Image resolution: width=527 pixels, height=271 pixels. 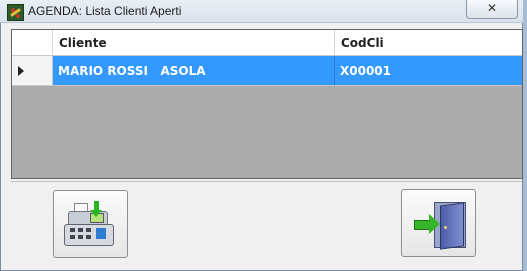 I want to click on close-icon: ✕, so click(x=492, y=8).